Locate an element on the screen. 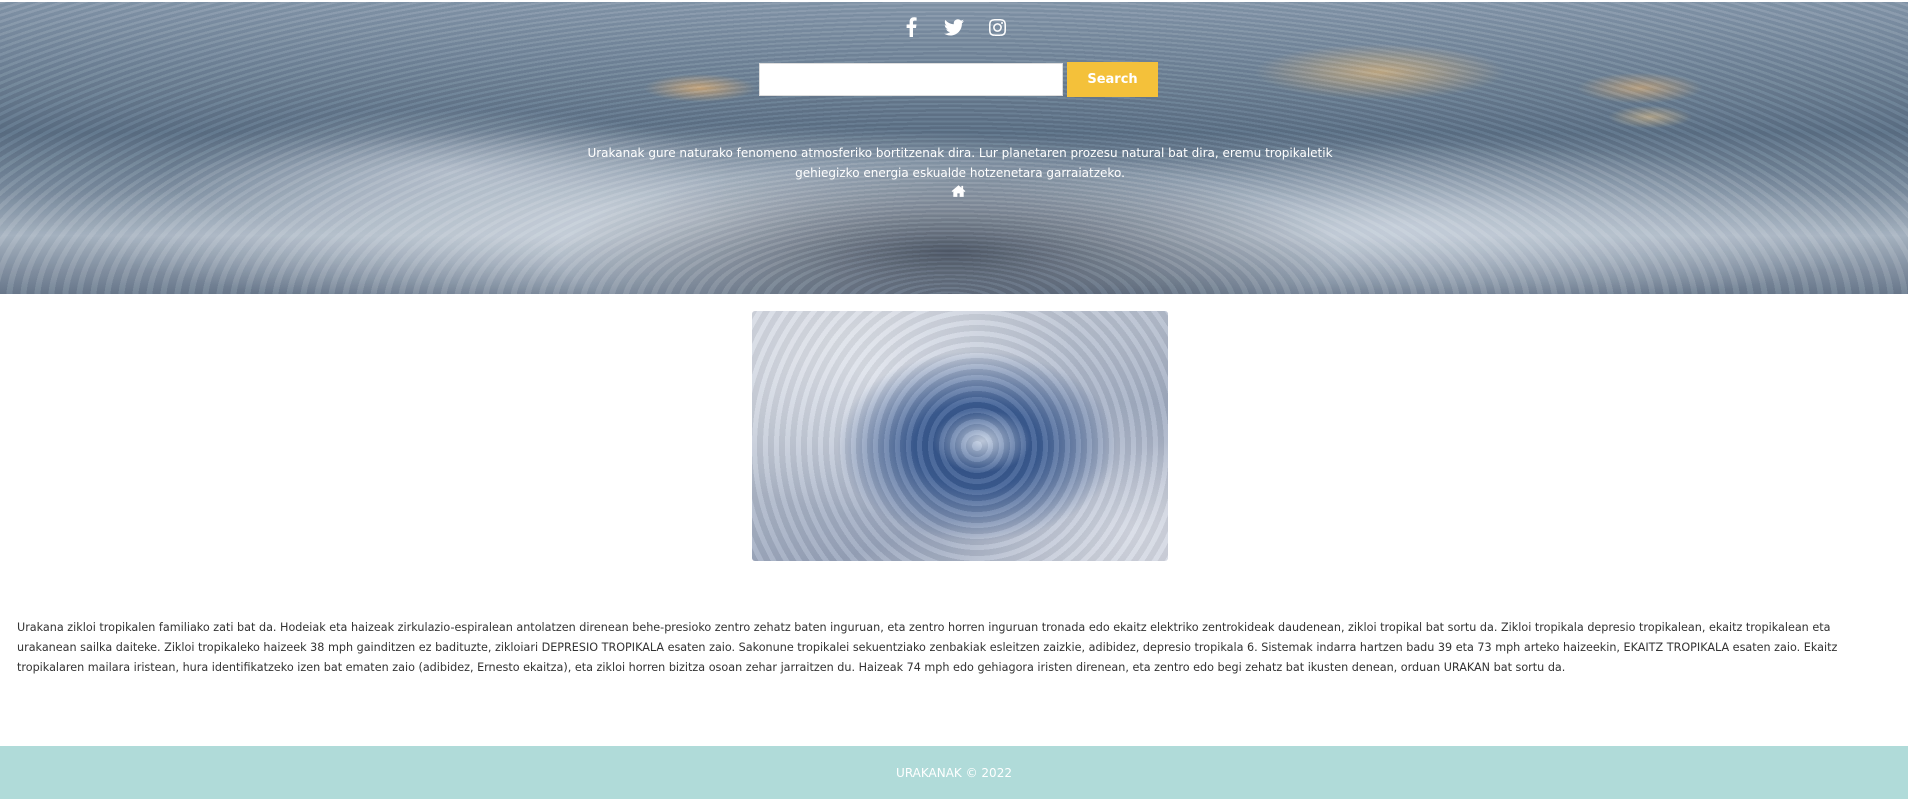 This screenshot has width=1908, height=799. instagram-link is located at coordinates (997, 27).